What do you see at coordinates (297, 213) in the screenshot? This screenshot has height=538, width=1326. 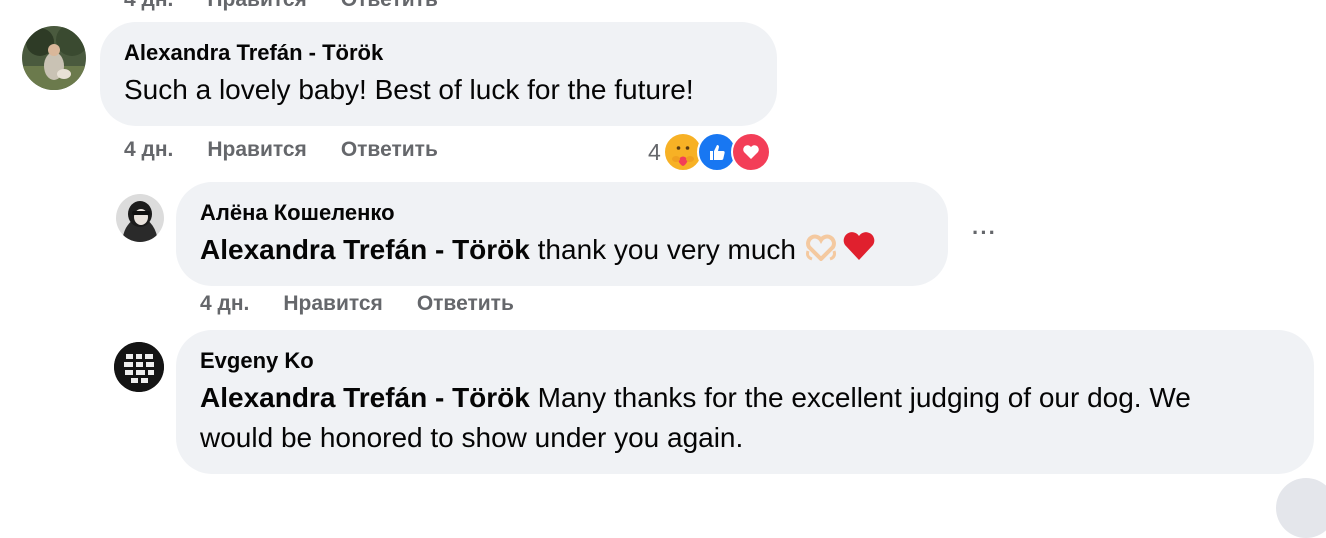 I see `reply-author: Алёна Кошеленко` at bounding box center [297, 213].